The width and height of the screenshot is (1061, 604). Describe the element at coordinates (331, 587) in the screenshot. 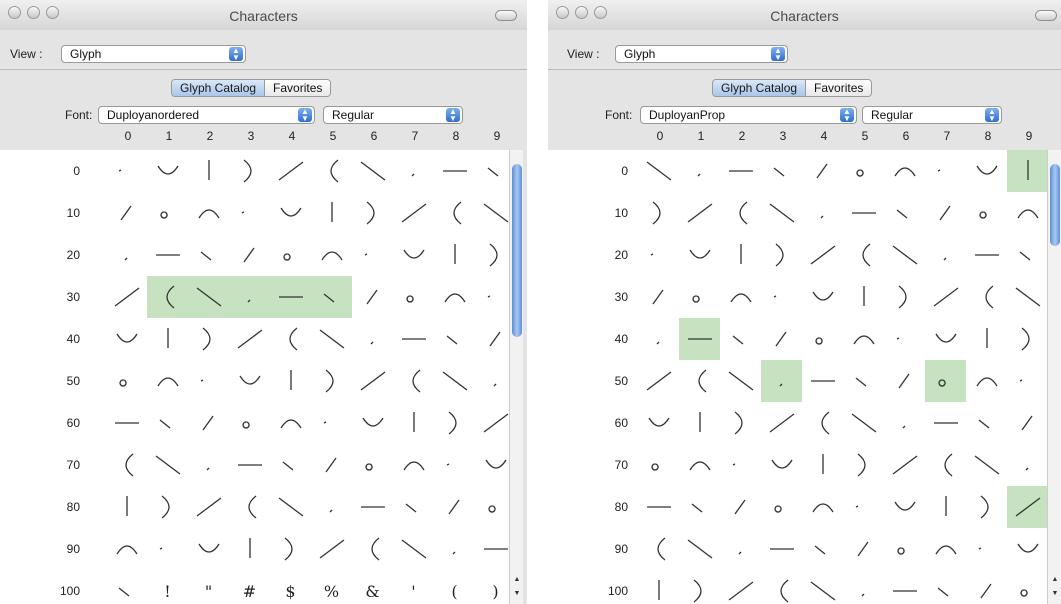

I see `glyph-cell: %` at that location.